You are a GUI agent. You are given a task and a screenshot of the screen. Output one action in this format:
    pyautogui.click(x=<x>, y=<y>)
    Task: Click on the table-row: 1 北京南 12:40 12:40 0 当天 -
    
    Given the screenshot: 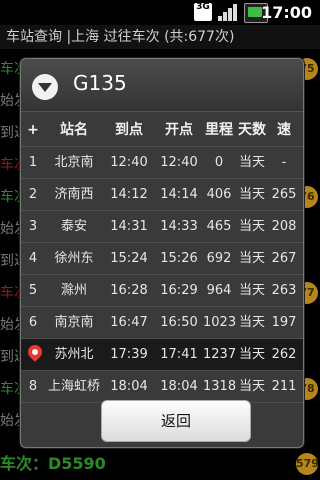 What is the action you would take?
    pyautogui.click(x=162, y=163)
    